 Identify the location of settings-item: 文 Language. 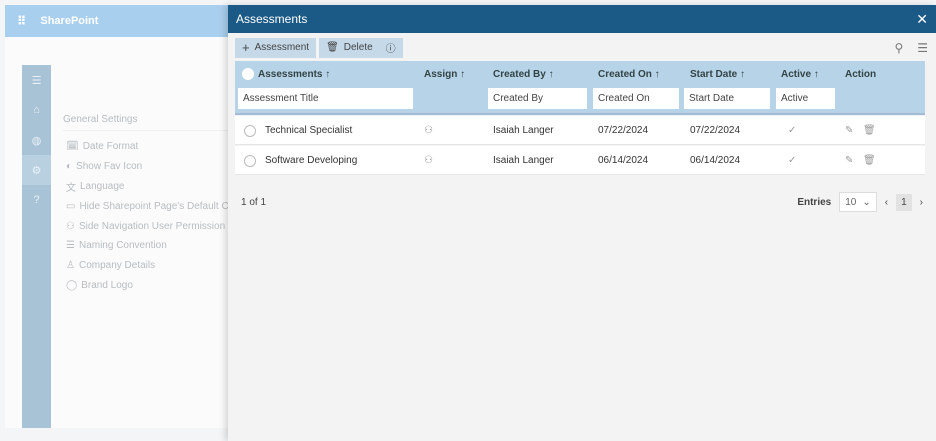
(145, 187).